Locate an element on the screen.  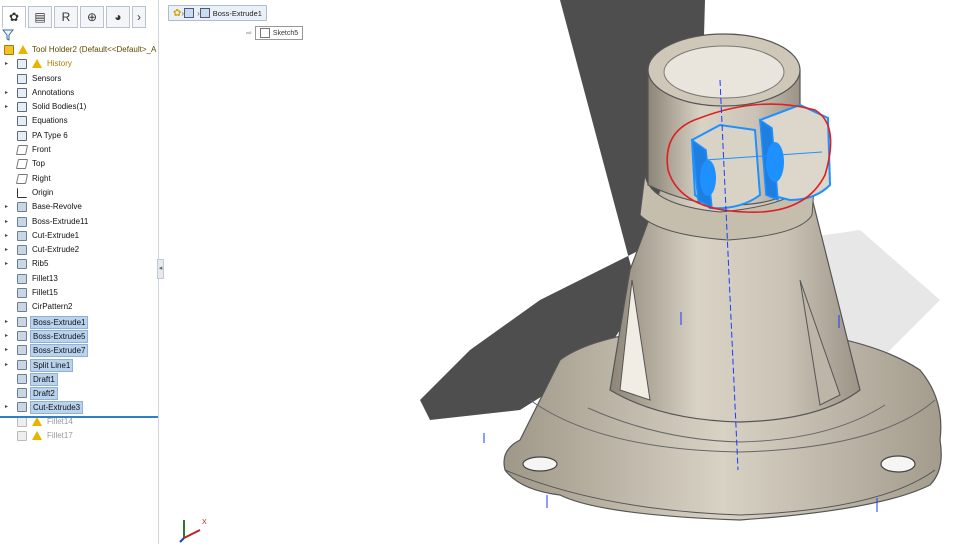
breadcrumb-part: ✿ › › Boss-Extrude1 is located at coordinates (217, 13).